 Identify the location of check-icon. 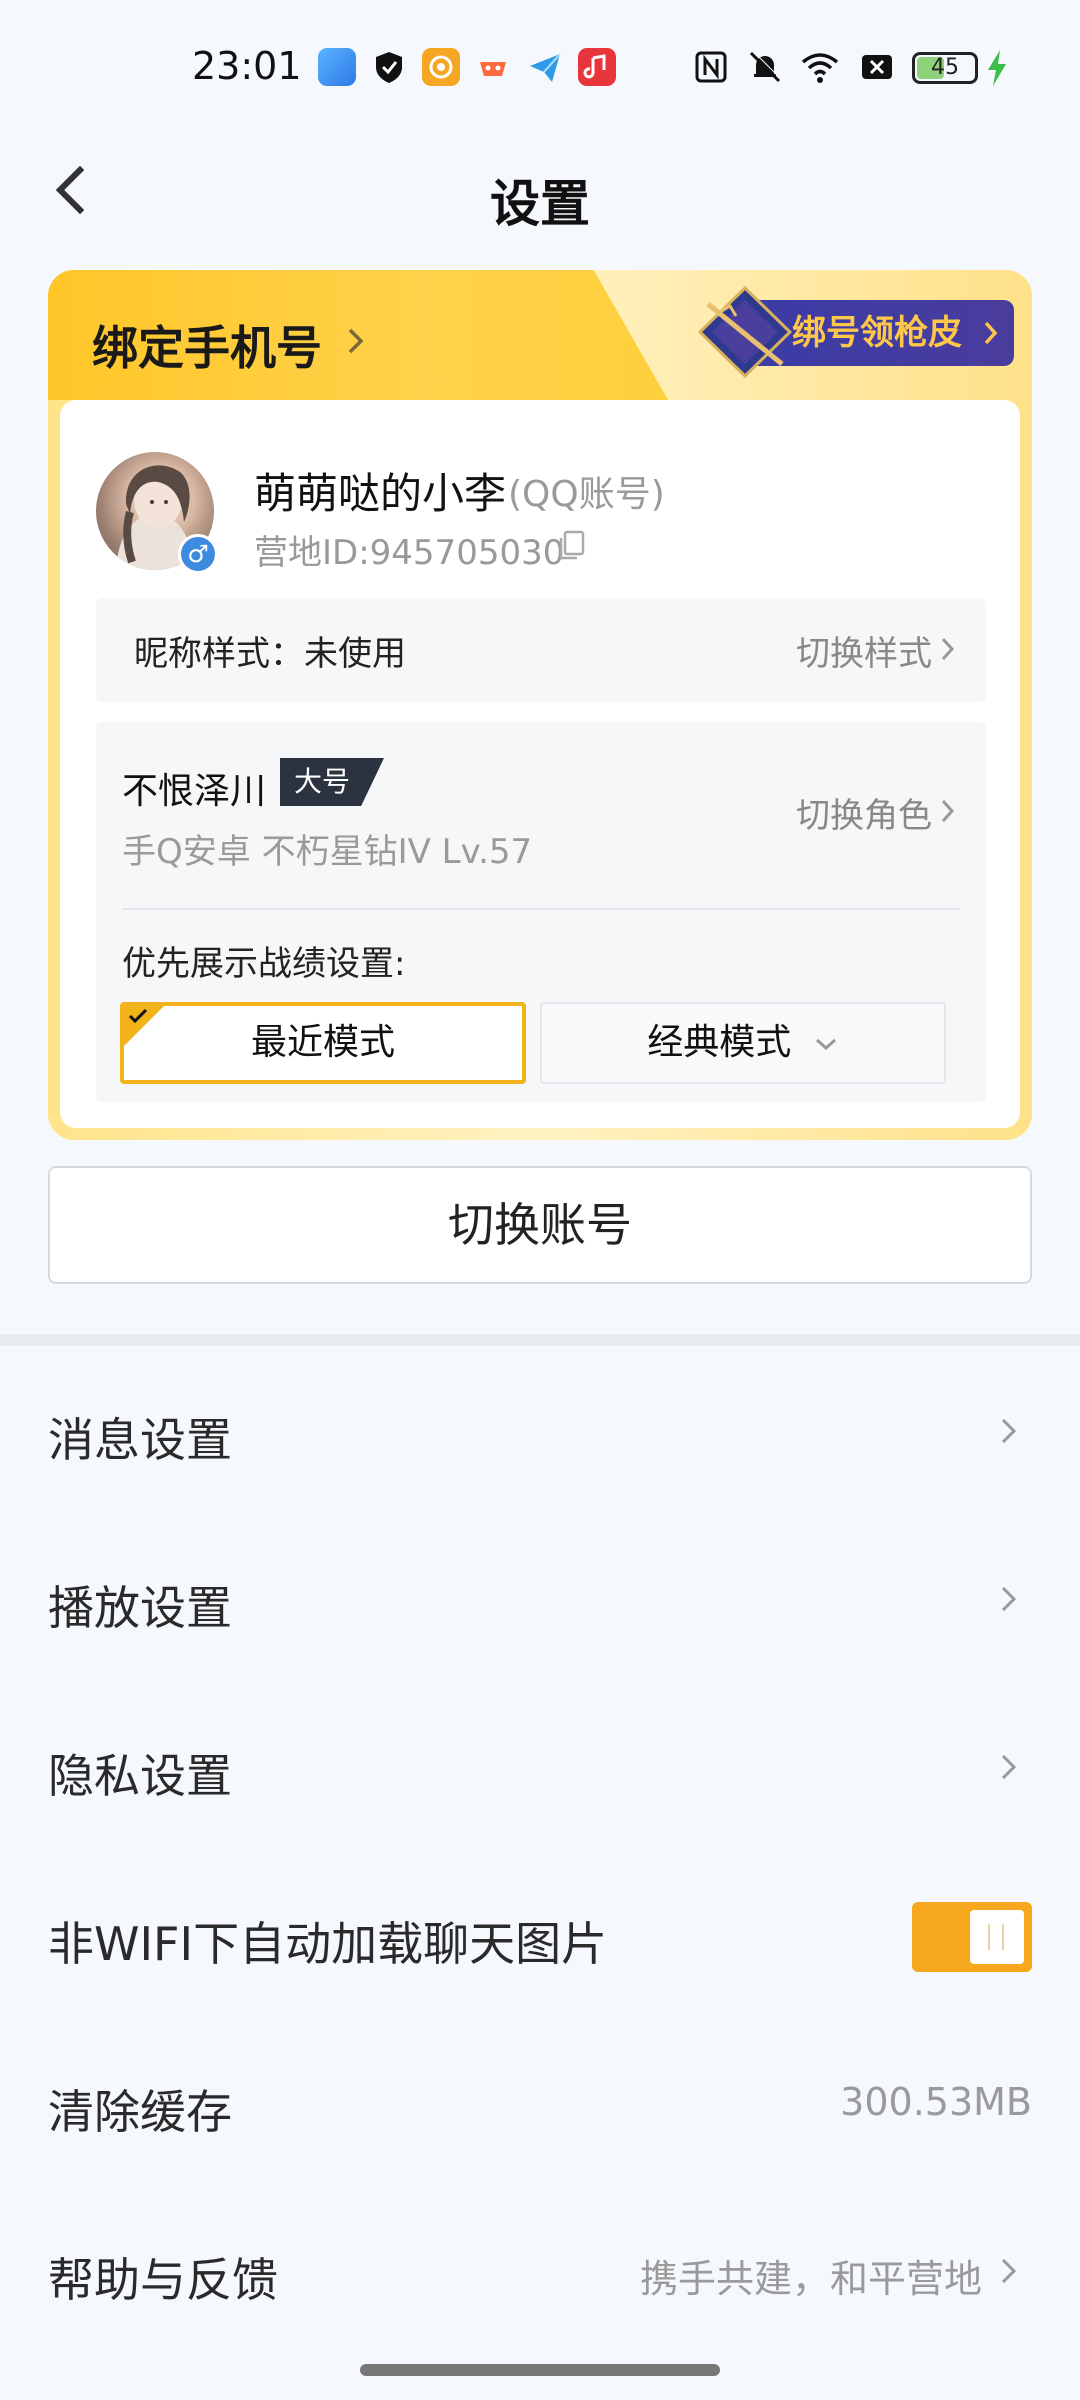
(138, 1016).